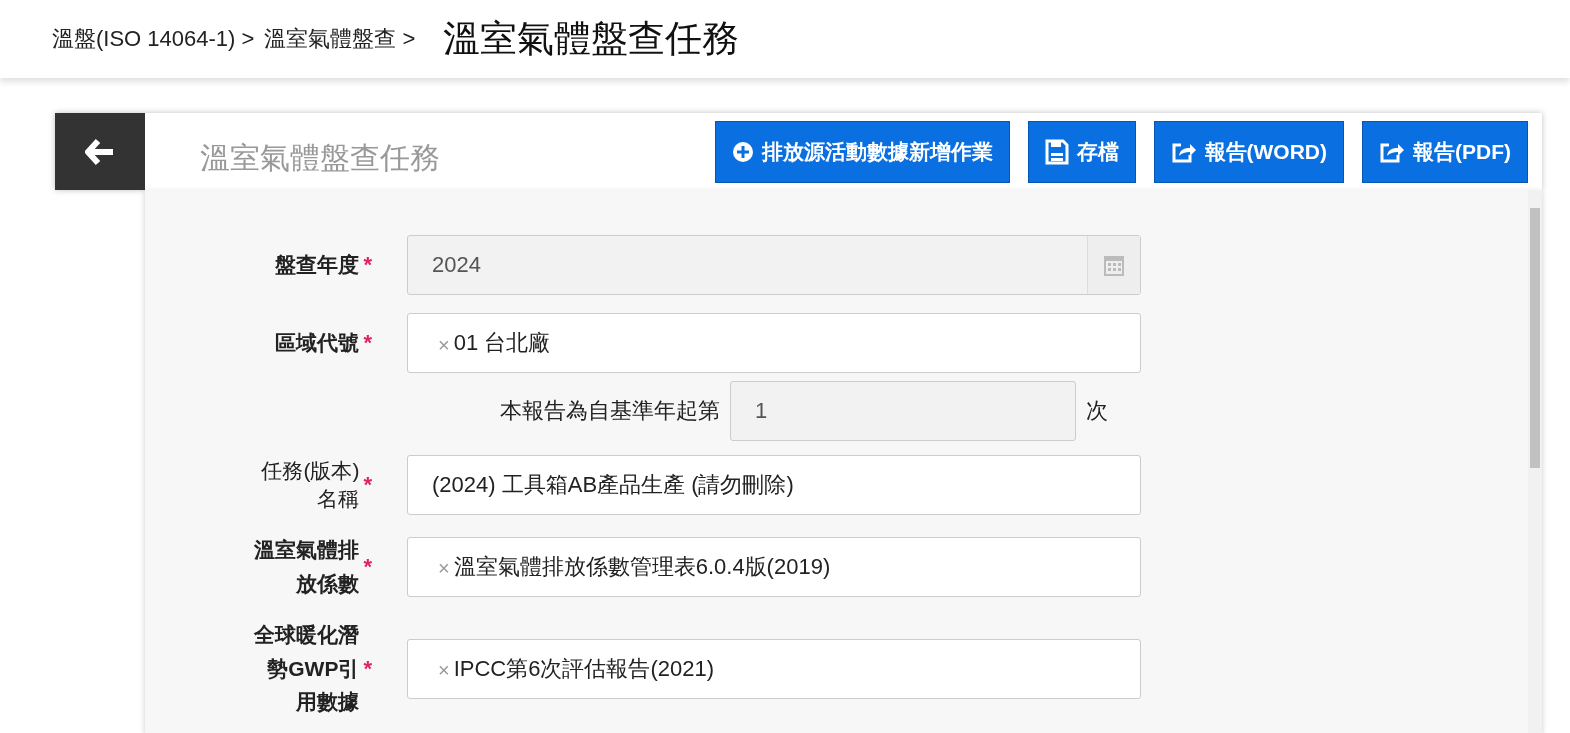 The width and height of the screenshot is (1570, 733). Describe the element at coordinates (1535, 338) in the screenshot. I see `scrollbar-thumb` at that location.